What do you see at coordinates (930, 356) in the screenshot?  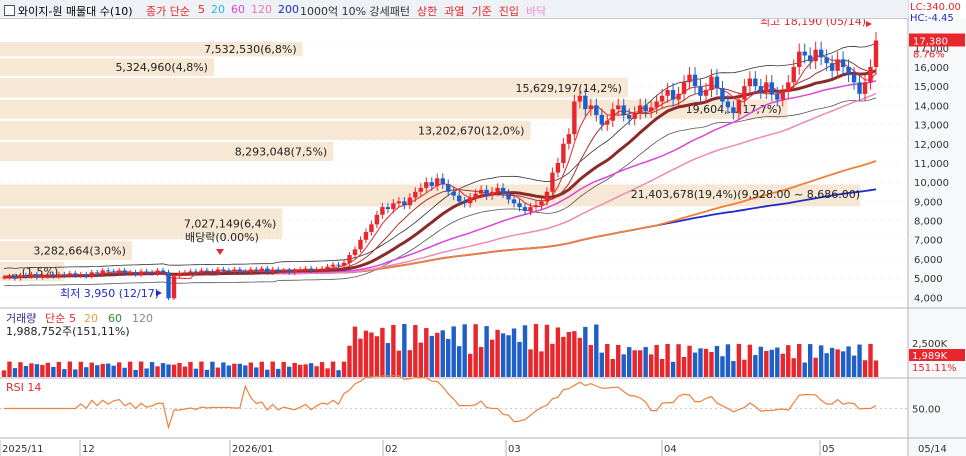 I see `volume-last-label: 1,989K` at bounding box center [930, 356].